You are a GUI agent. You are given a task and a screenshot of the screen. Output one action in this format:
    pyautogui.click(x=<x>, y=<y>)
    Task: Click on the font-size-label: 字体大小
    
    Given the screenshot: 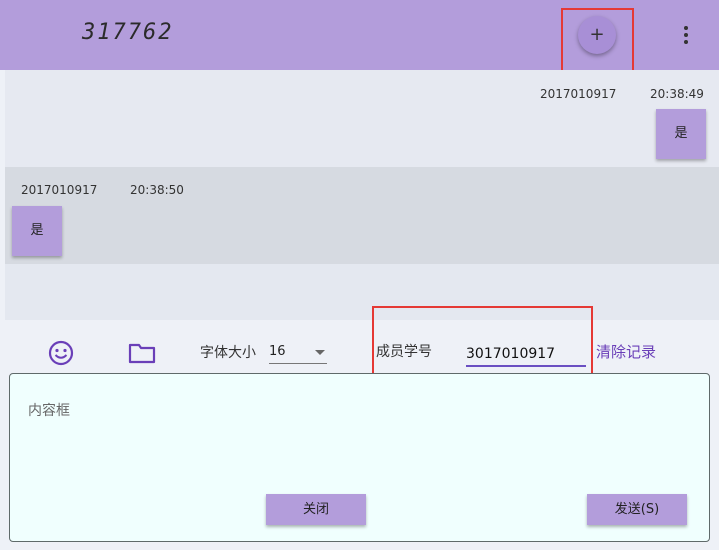 What is the action you would take?
    pyautogui.click(x=228, y=353)
    